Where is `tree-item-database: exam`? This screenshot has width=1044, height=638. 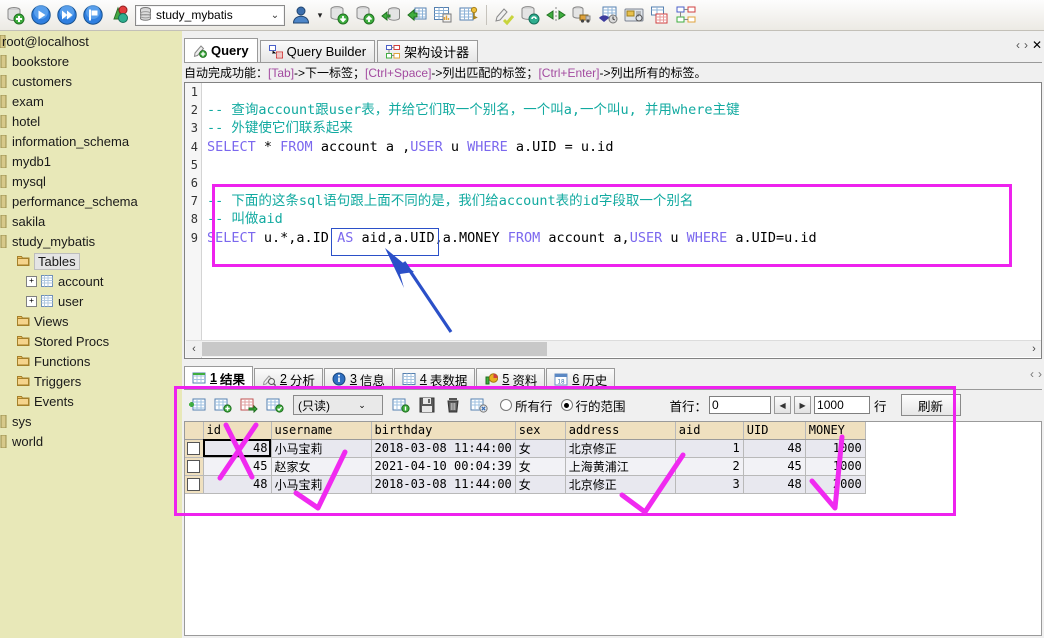
tree-item-database: exam is located at coordinates (91, 101).